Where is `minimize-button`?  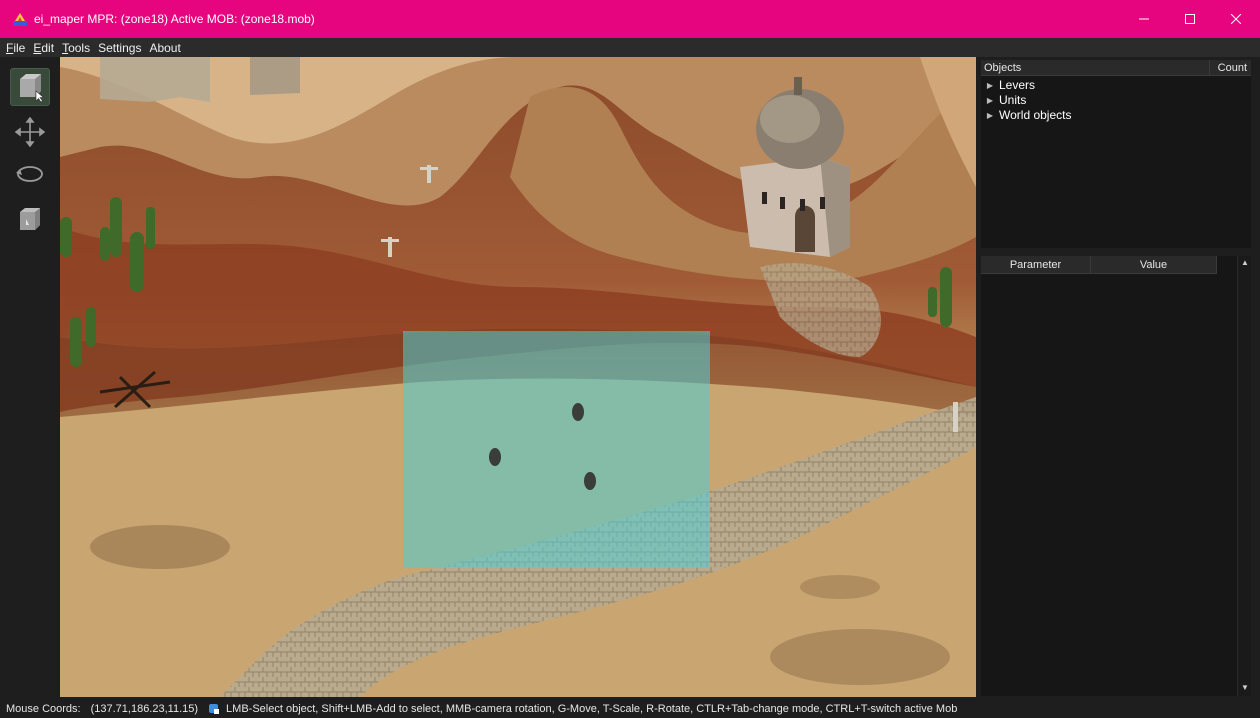 minimize-button is located at coordinates (1144, 19).